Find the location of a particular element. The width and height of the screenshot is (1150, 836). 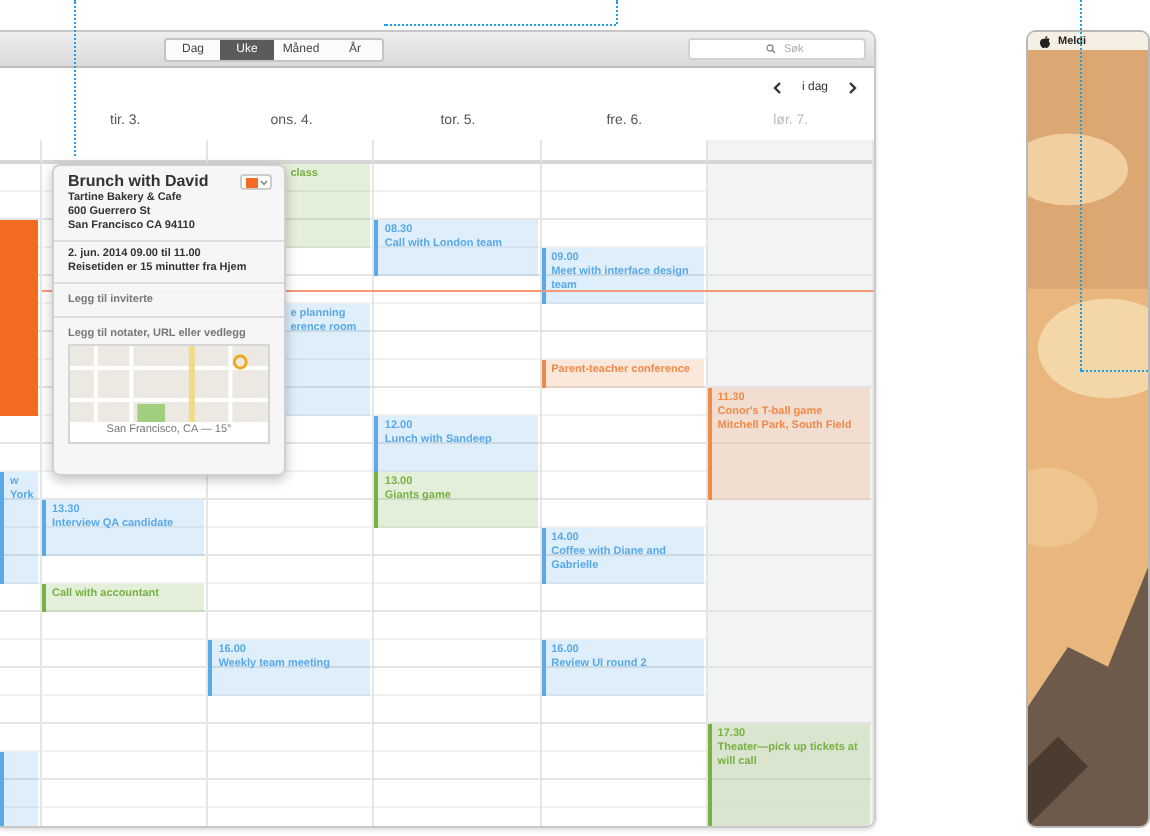

next-button is located at coordinates (853, 88).